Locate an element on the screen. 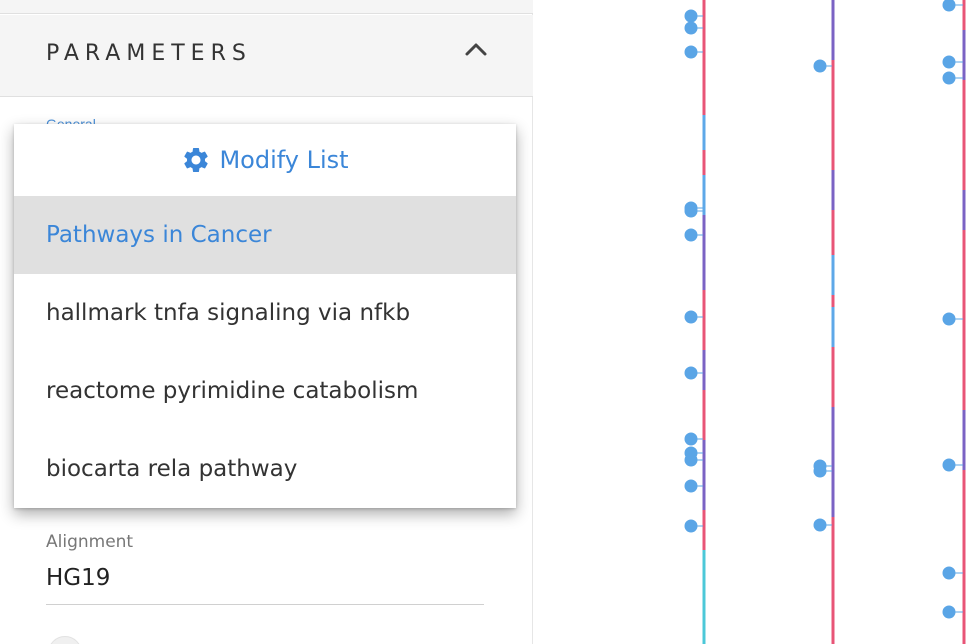 The width and height of the screenshot is (978, 644). chevron-up-icon is located at coordinates (476, 49).